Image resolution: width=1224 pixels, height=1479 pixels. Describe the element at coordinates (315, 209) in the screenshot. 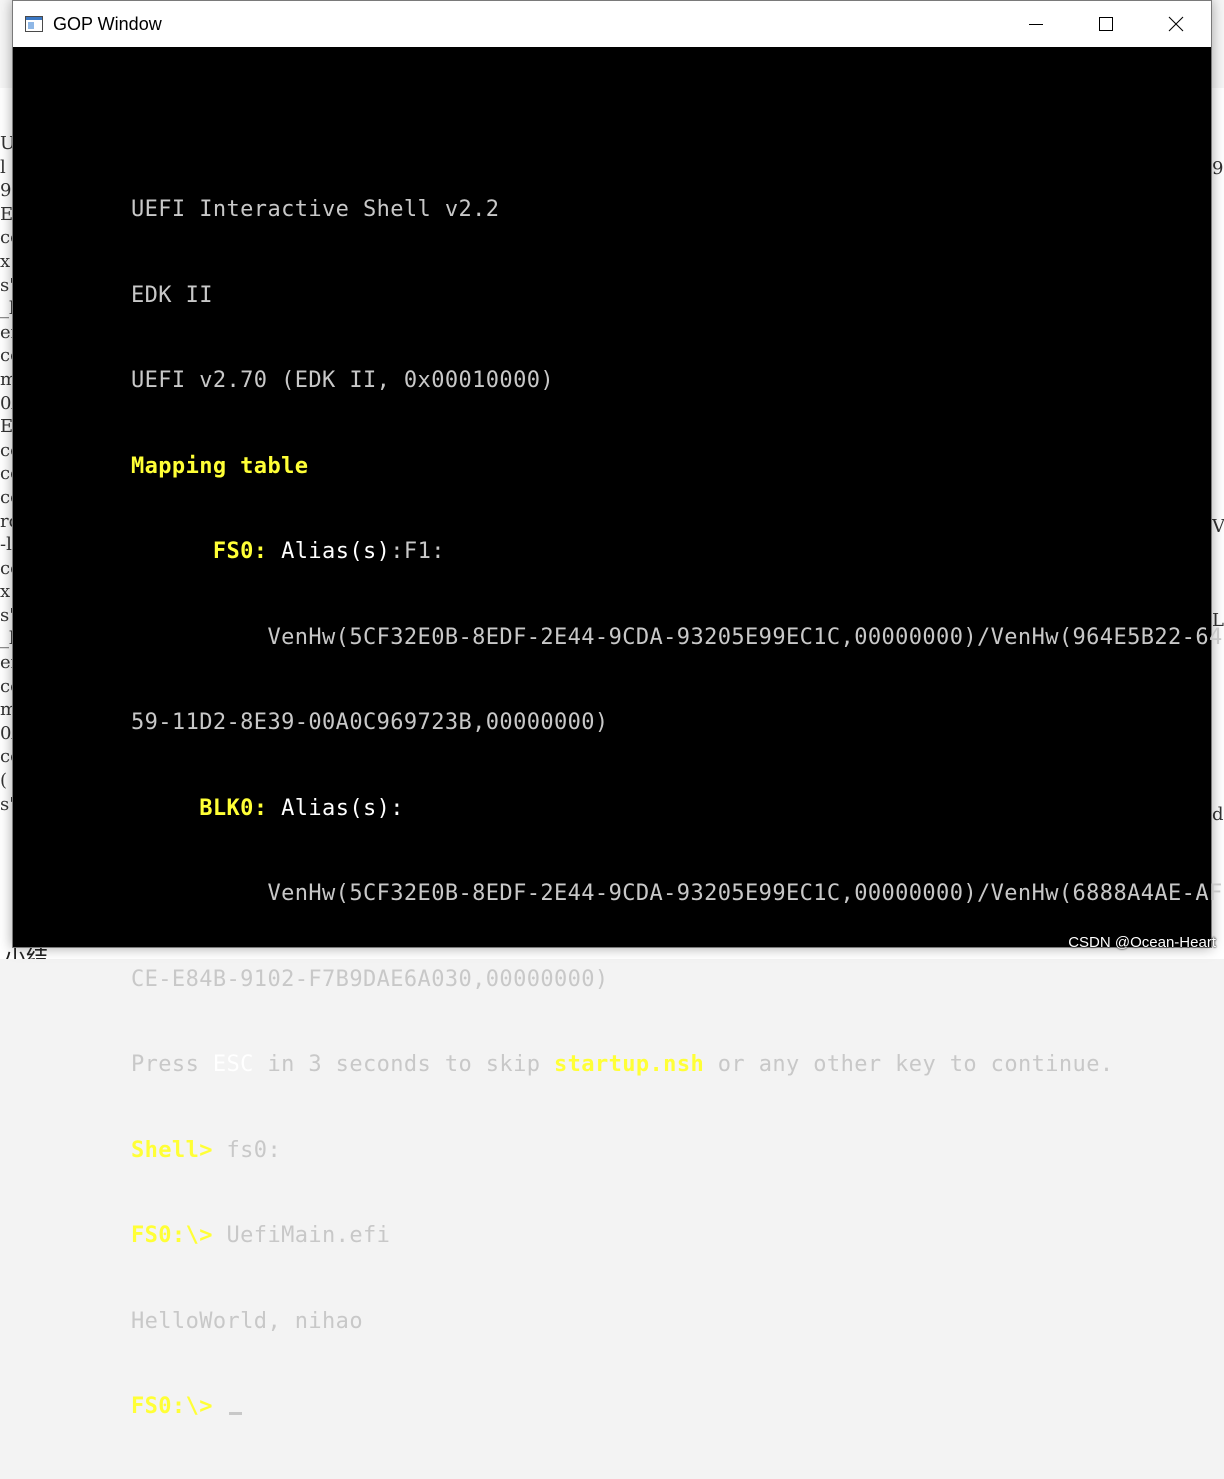

I see `banner-text: UEFI Interactive Shell v2.2` at that location.